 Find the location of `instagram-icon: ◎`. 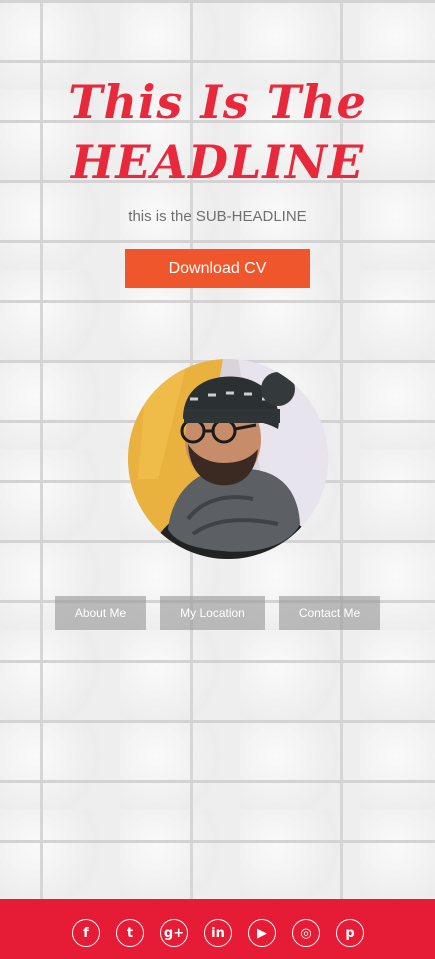

instagram-icon: ◎ is located at coordinates (306, 933).